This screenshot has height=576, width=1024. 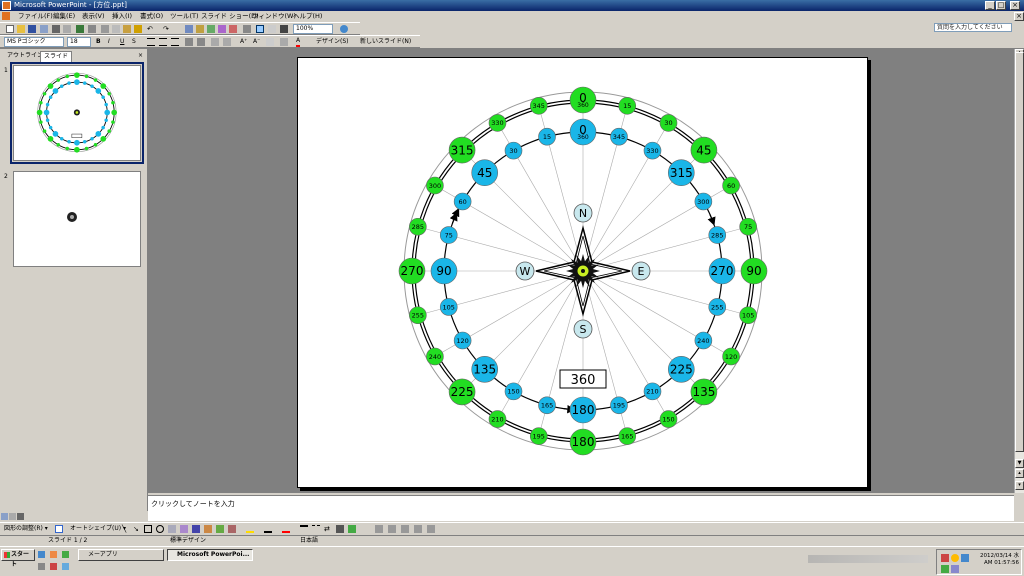 I want to click on normal-view-icon, so click(x=4, y=516).